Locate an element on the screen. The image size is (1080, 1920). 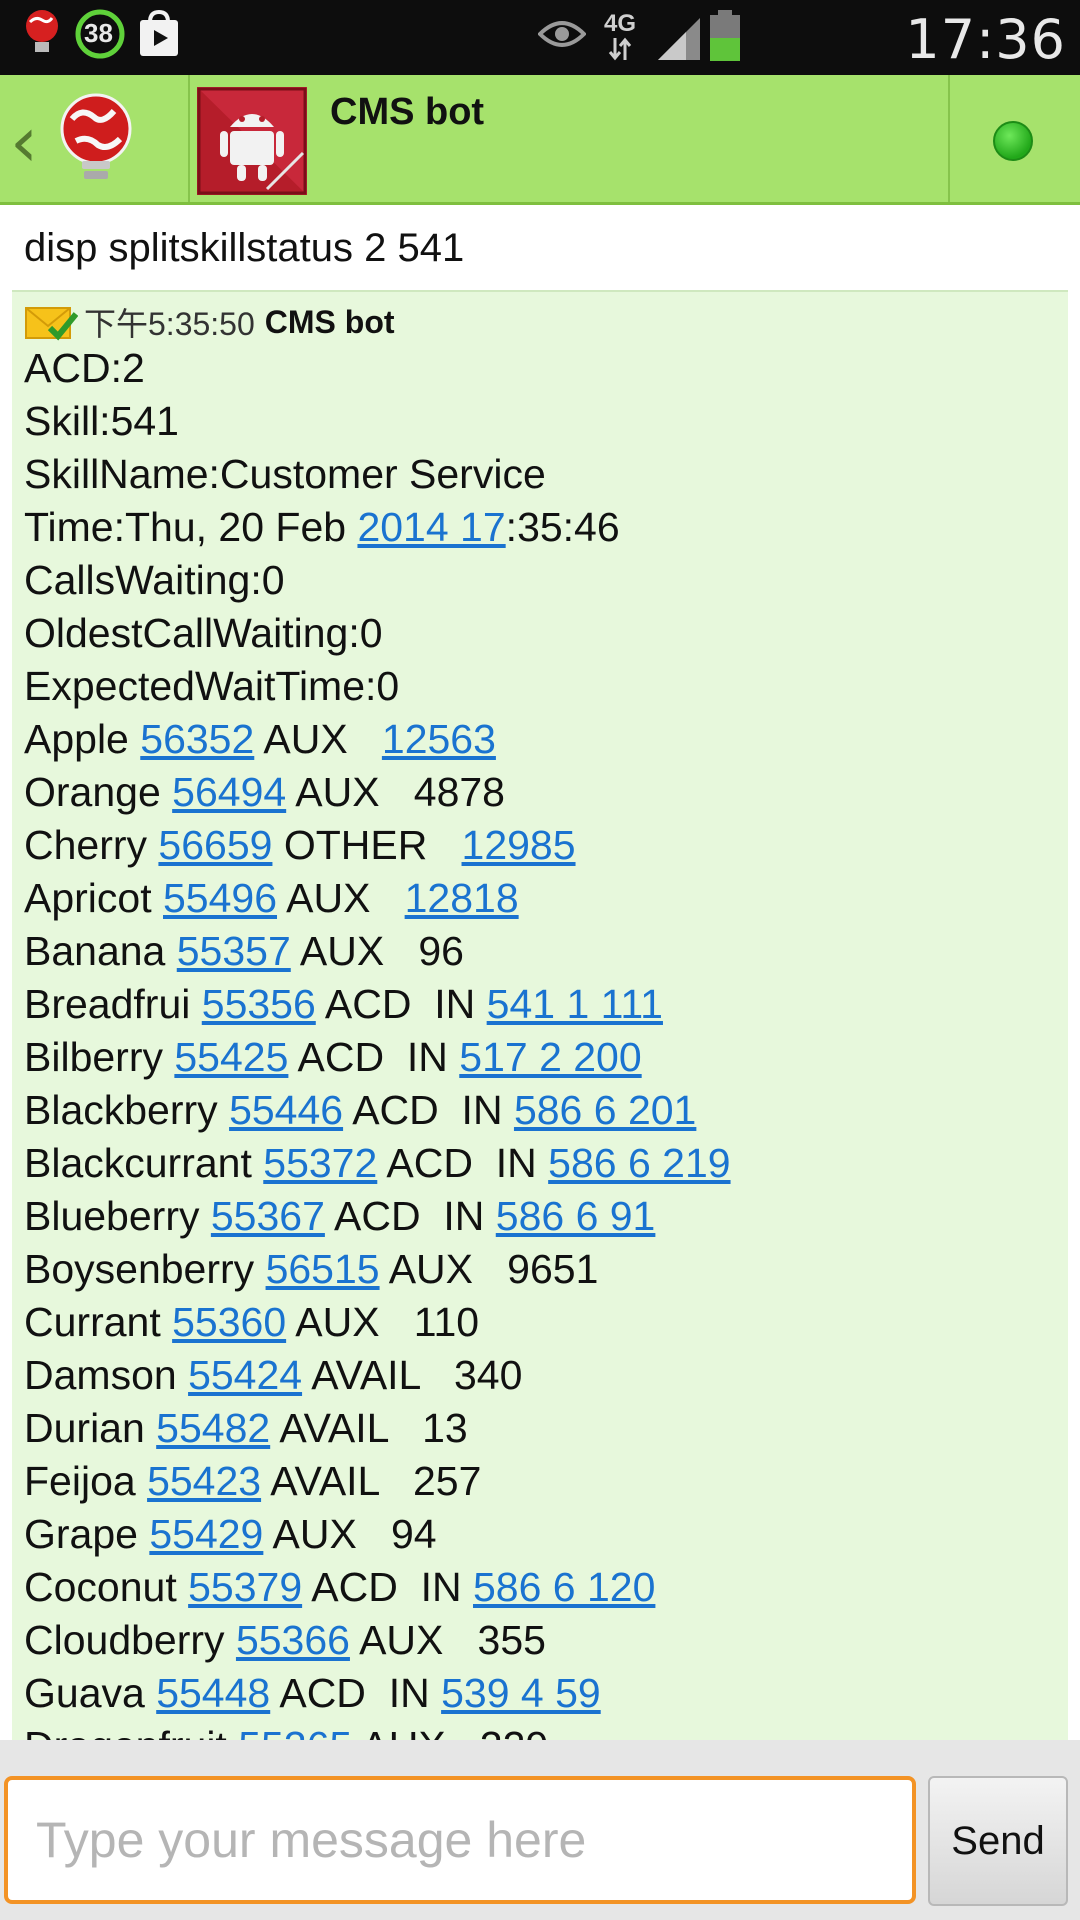
message-text: AUX 4878 is located at coordinates (395, 792).